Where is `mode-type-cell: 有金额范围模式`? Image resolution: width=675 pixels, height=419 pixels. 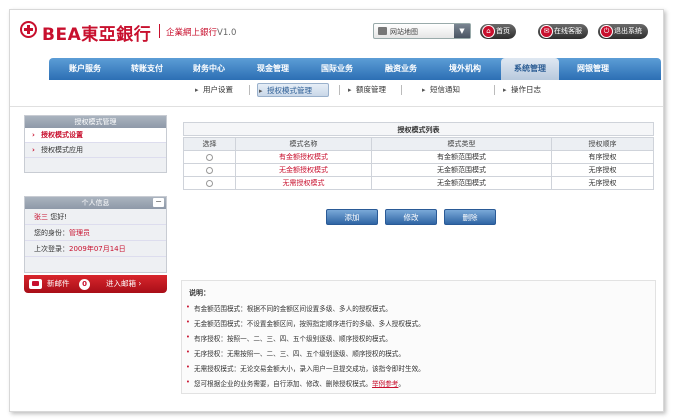
mode-type-cell: 有金额范围模式 is located at coordinates (461, 157).